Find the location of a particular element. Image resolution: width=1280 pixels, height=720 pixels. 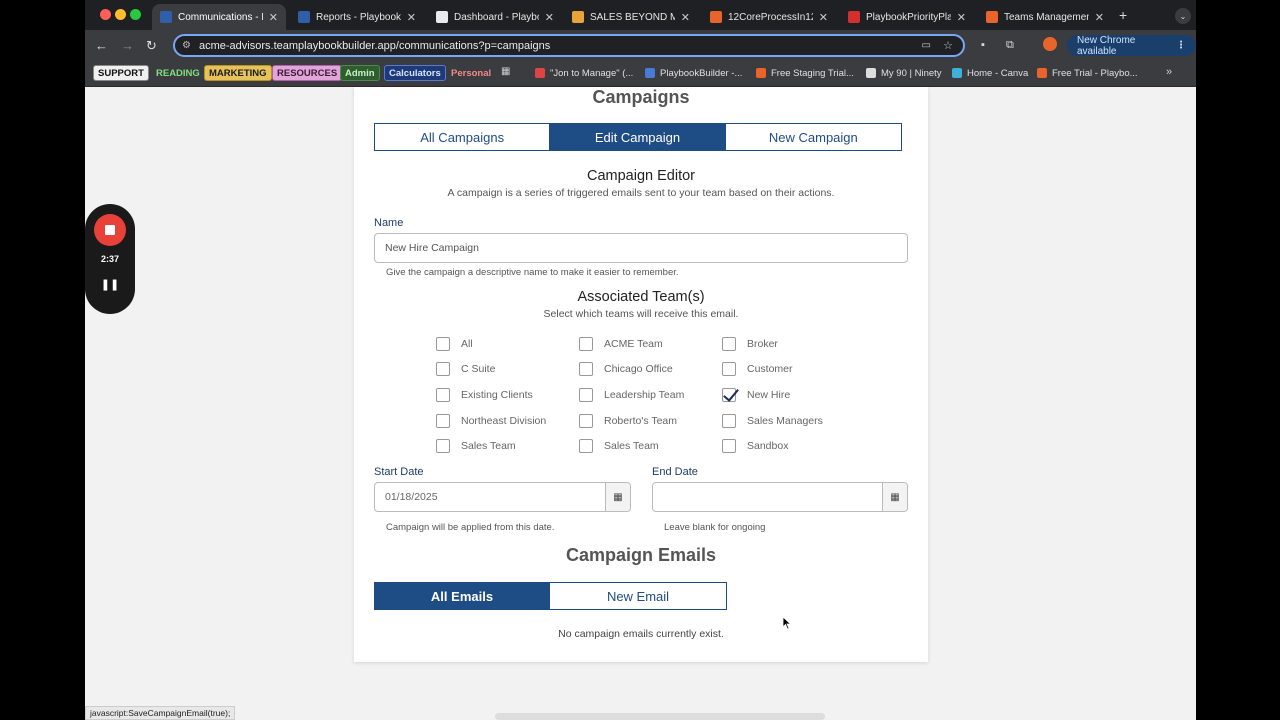

team-checkbox-row: Roberto's Team is located at coordinates (628, 421).